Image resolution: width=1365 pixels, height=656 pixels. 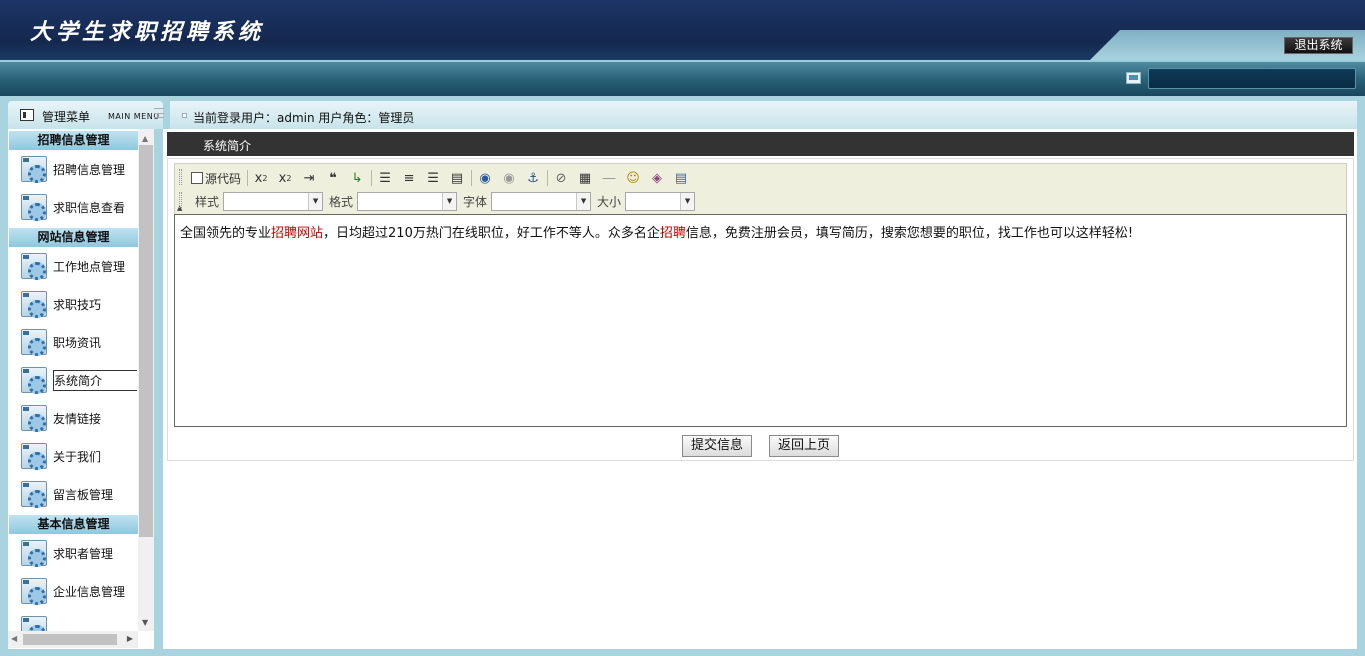 I want to click on sidebar-item-label: 友情链接, so click(x=77, y=418).